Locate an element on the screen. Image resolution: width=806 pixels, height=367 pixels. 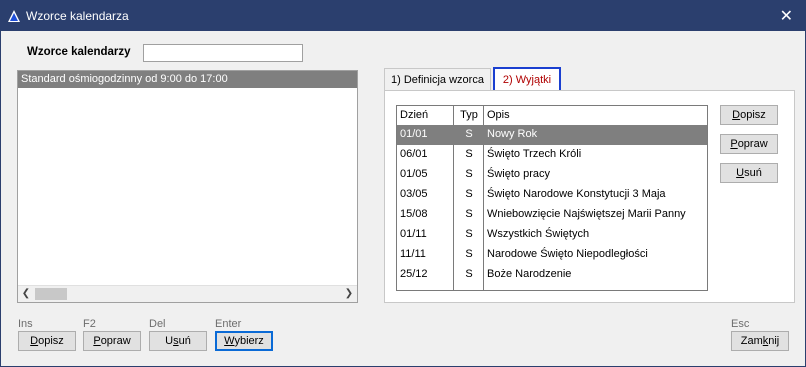
delete-pattern-label-start: U is located at coordinates (169, 341).